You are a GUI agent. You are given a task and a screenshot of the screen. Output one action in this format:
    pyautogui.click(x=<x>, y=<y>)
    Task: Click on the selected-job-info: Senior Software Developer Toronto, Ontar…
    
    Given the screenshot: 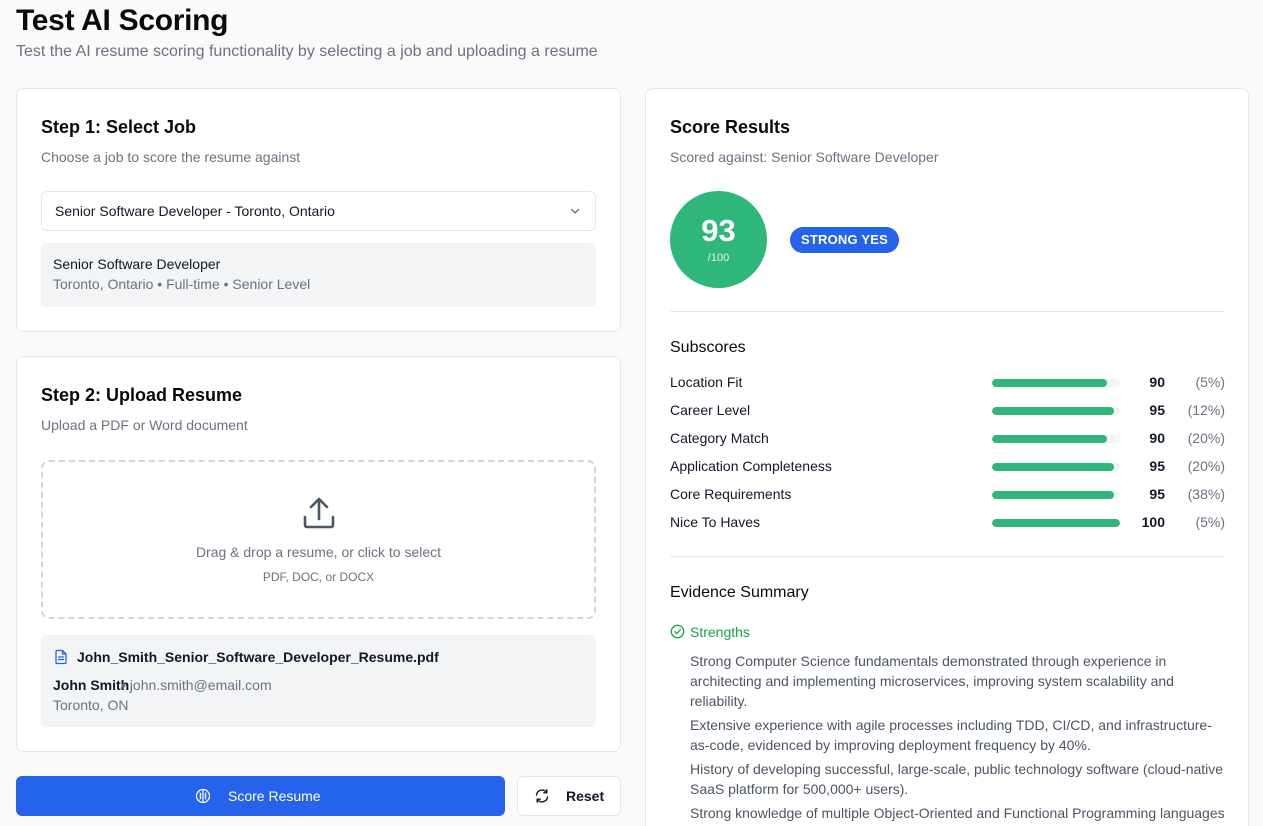 What is the action you would take?
    pyautogui.click(x=318, y=275)
    